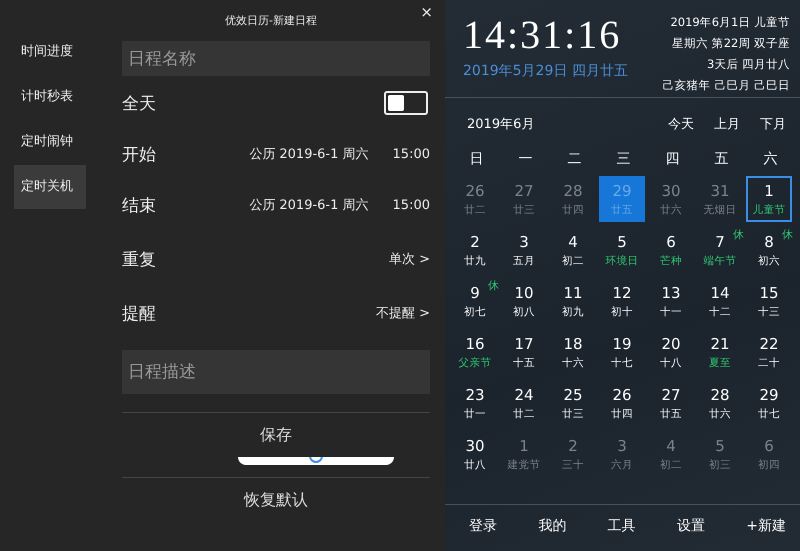 This screenshot has height=551, width=800. What do you see at coordinates (475, 403) in the screenshot?
I see `day-cell: 23 廿一` at bounding box center [475, 403].